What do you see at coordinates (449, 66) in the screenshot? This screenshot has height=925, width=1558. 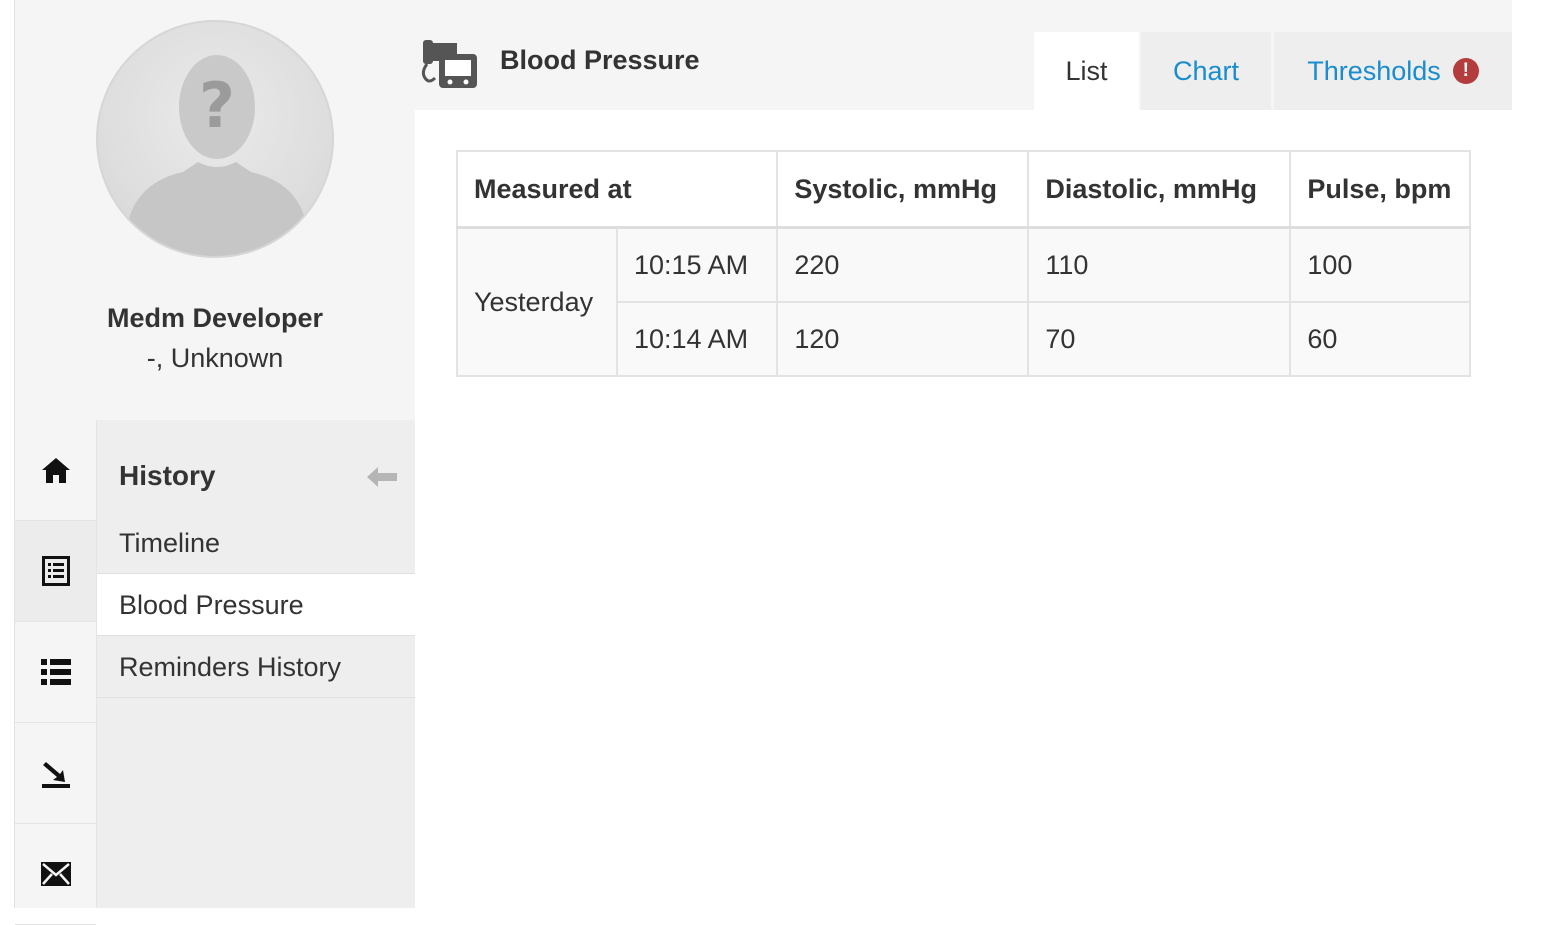 I see `blood-pressure-monitor-icon` at bounding box center [449, 66].